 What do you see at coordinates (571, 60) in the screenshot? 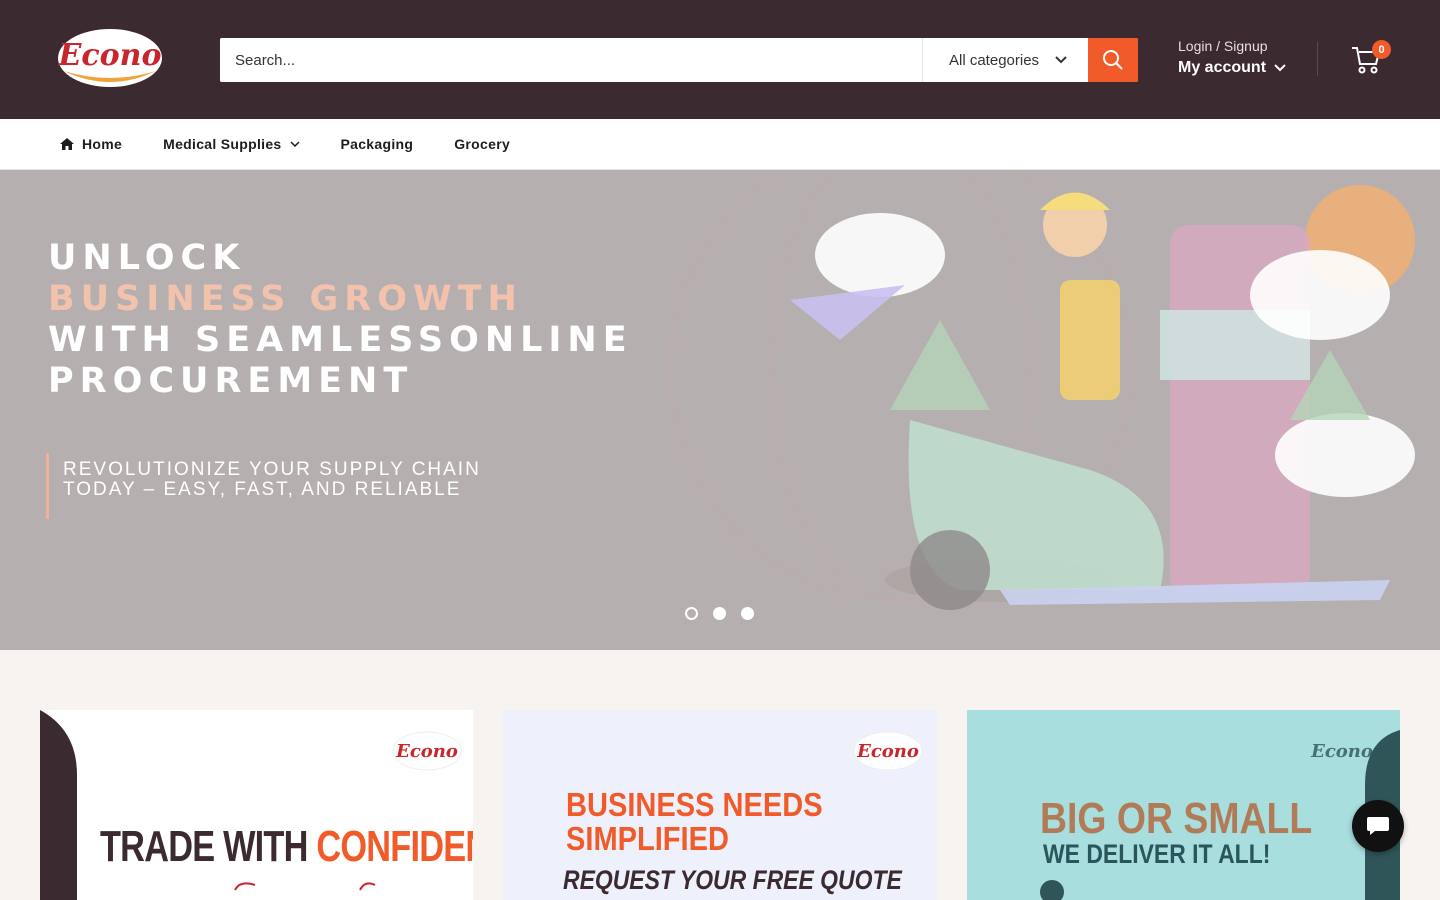
I see `search-input` at bounding box center [571, 60].